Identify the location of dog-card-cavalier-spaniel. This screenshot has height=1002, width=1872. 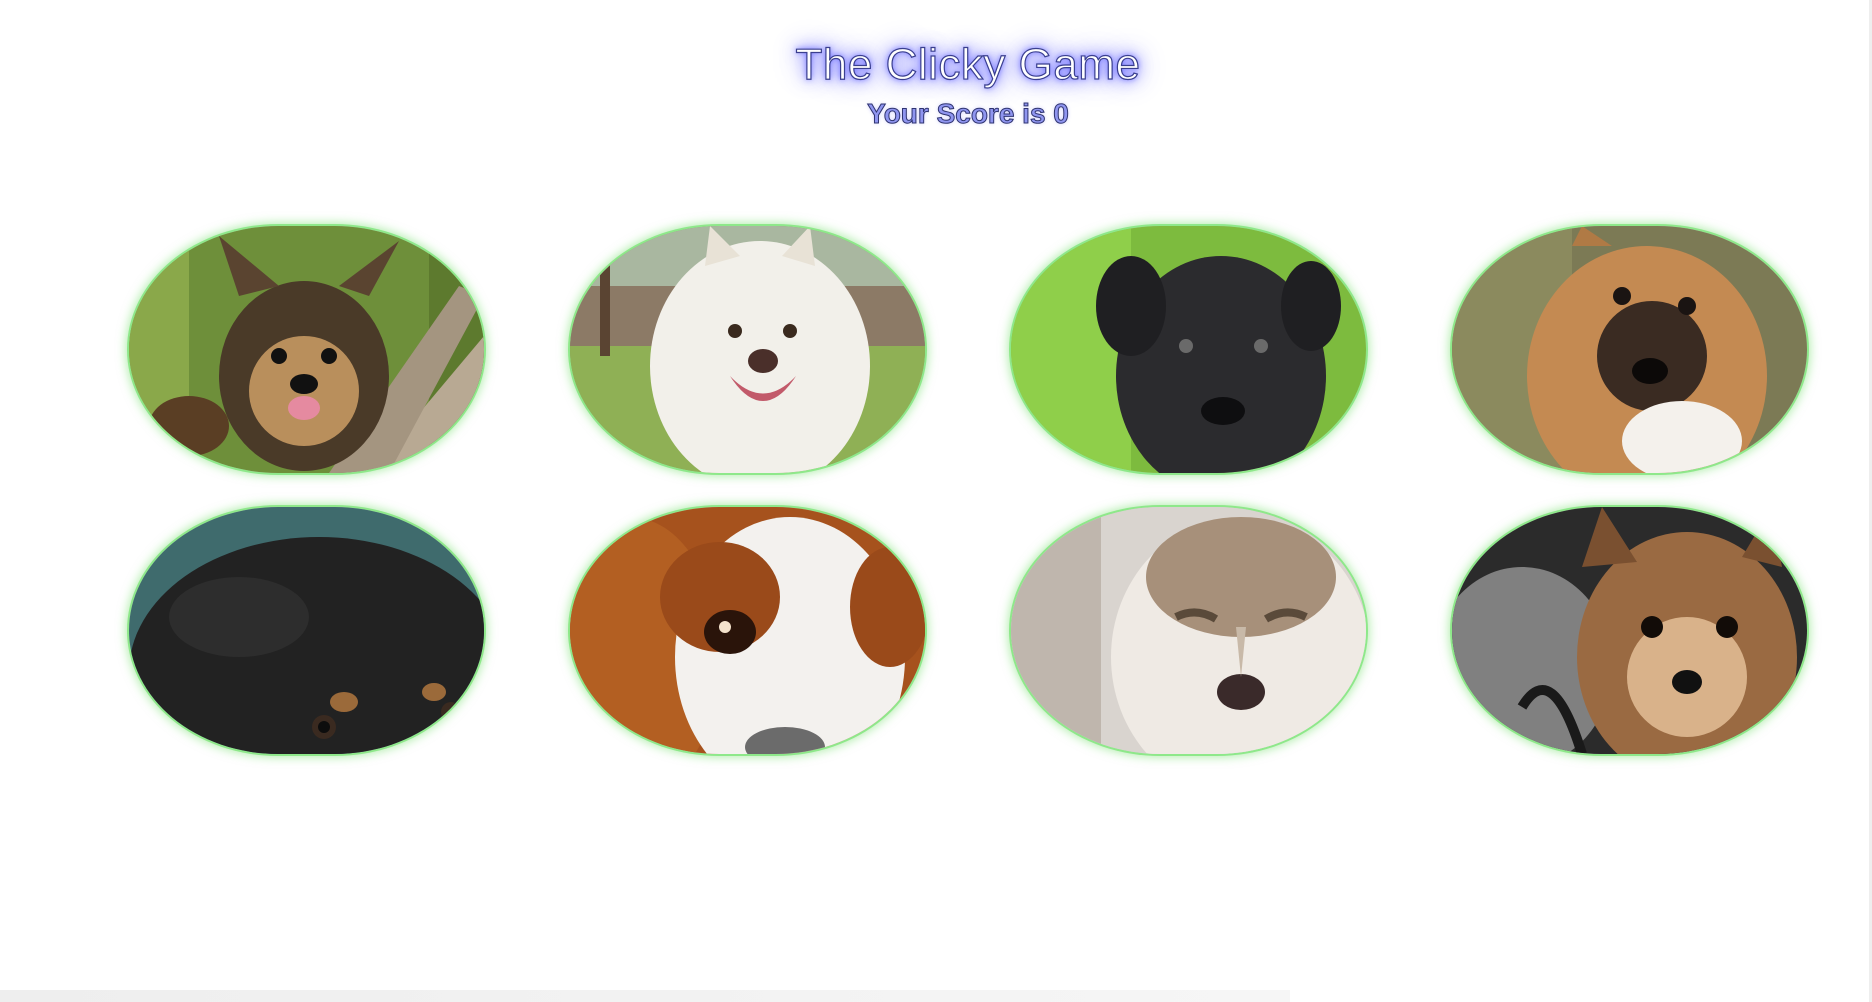
(747, 630).